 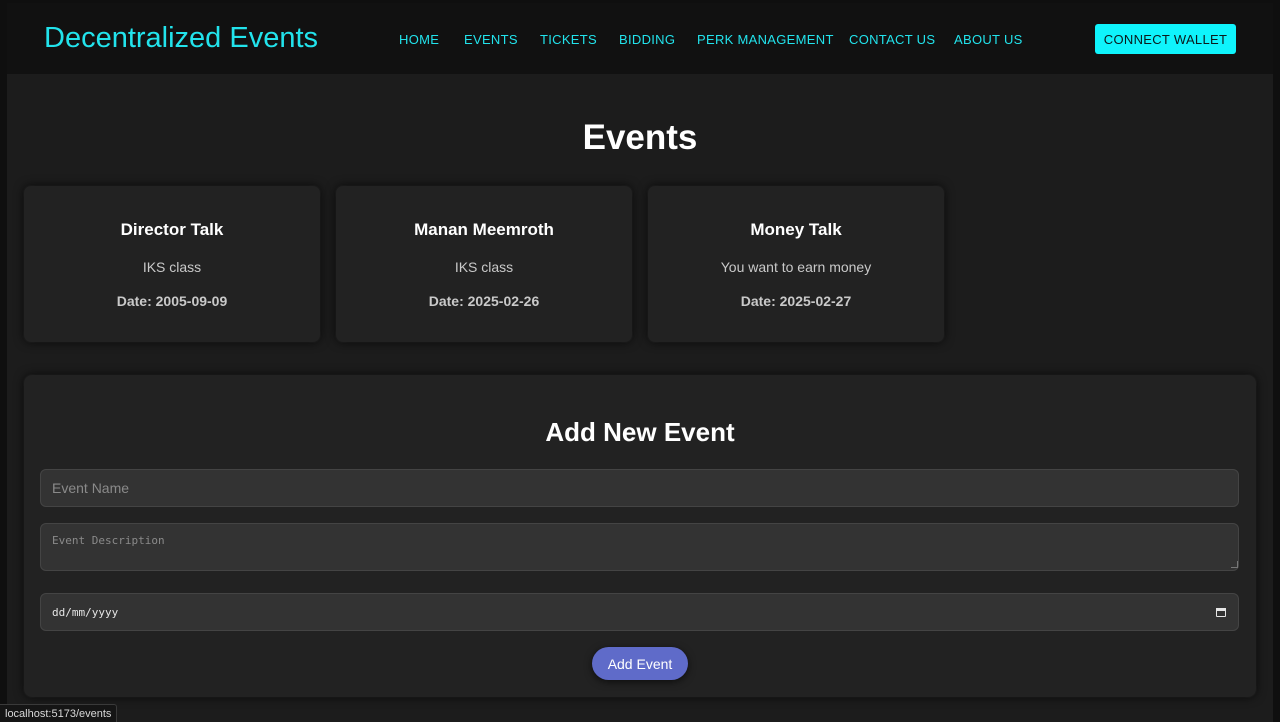 What do you see at coordinates (568, 39) in the screenshot?
I see `nav-link-tickets: TICKETS` at bounding box center [568, 39].